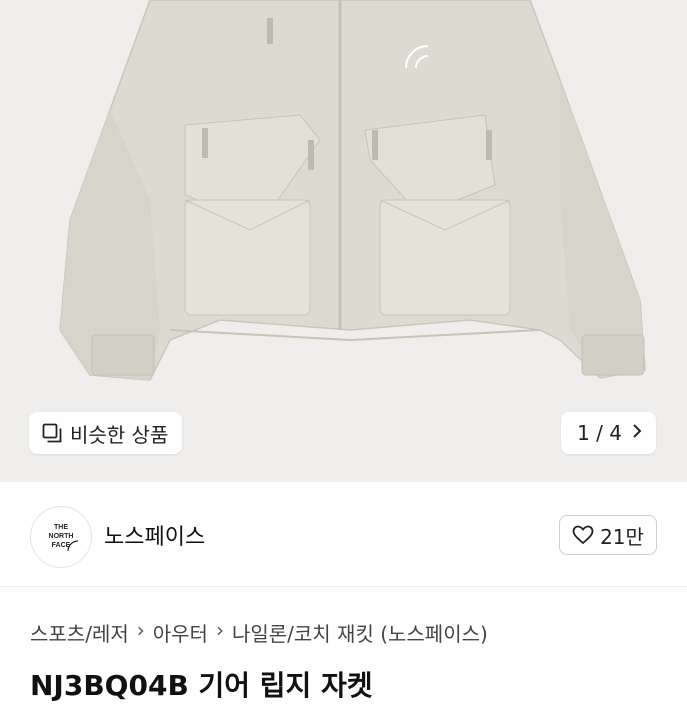 The height and width of the screenshot is (704, 687). What do you see at coordinates (154, 535) in the screenshot?
I see `brand-name: 노스페이스` at bounding box center [154, 535].